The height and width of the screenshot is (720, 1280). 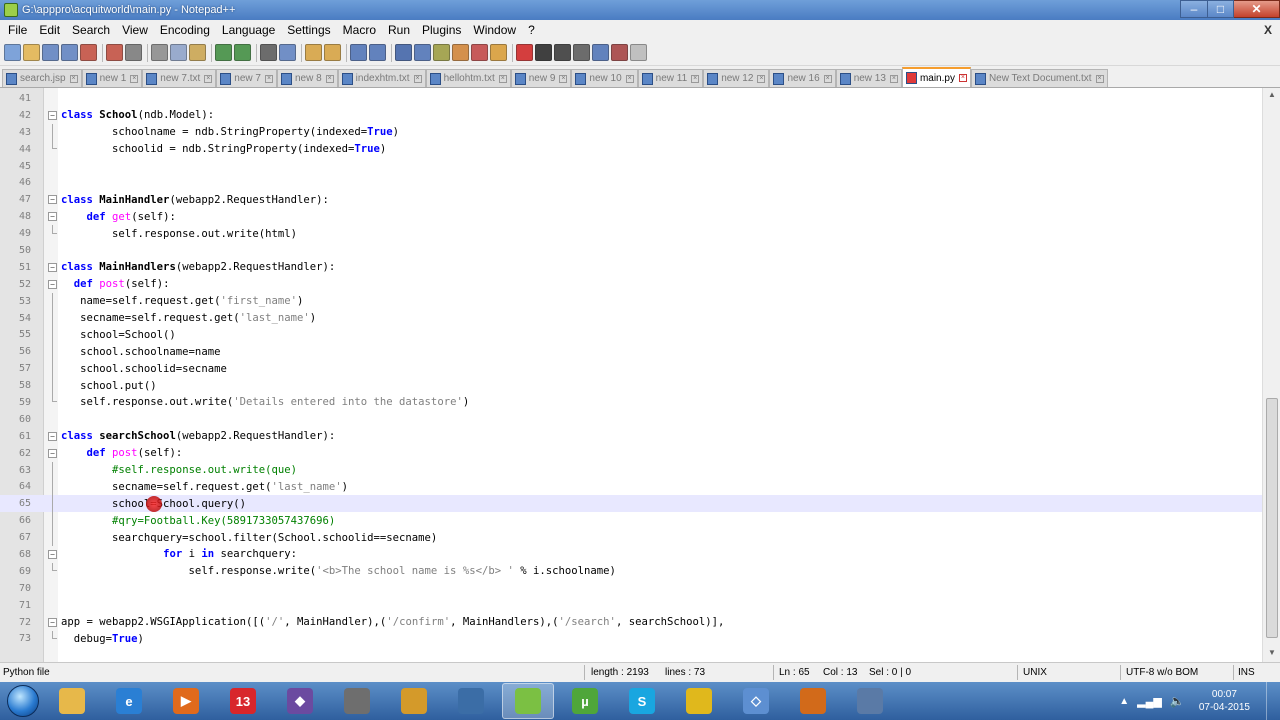 I want to click on code-line: 54 secname=self.request.get('last_name'), so click(x=631, y=318).